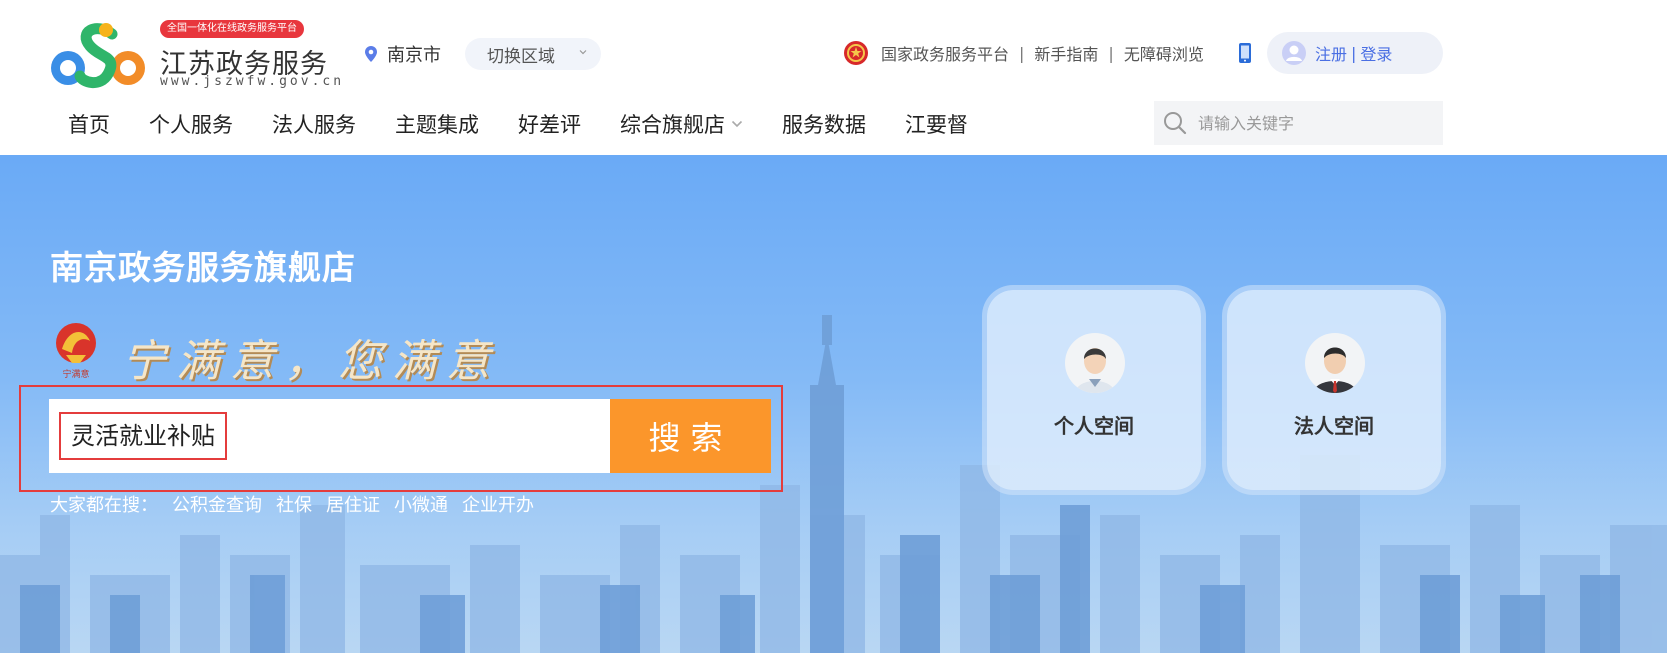 The image size is (1667, 653). Describe the element at coordinates (232, 29) in the screenshot. I see `logo-badge: 全国一体化在线政务服务平台` at that location.